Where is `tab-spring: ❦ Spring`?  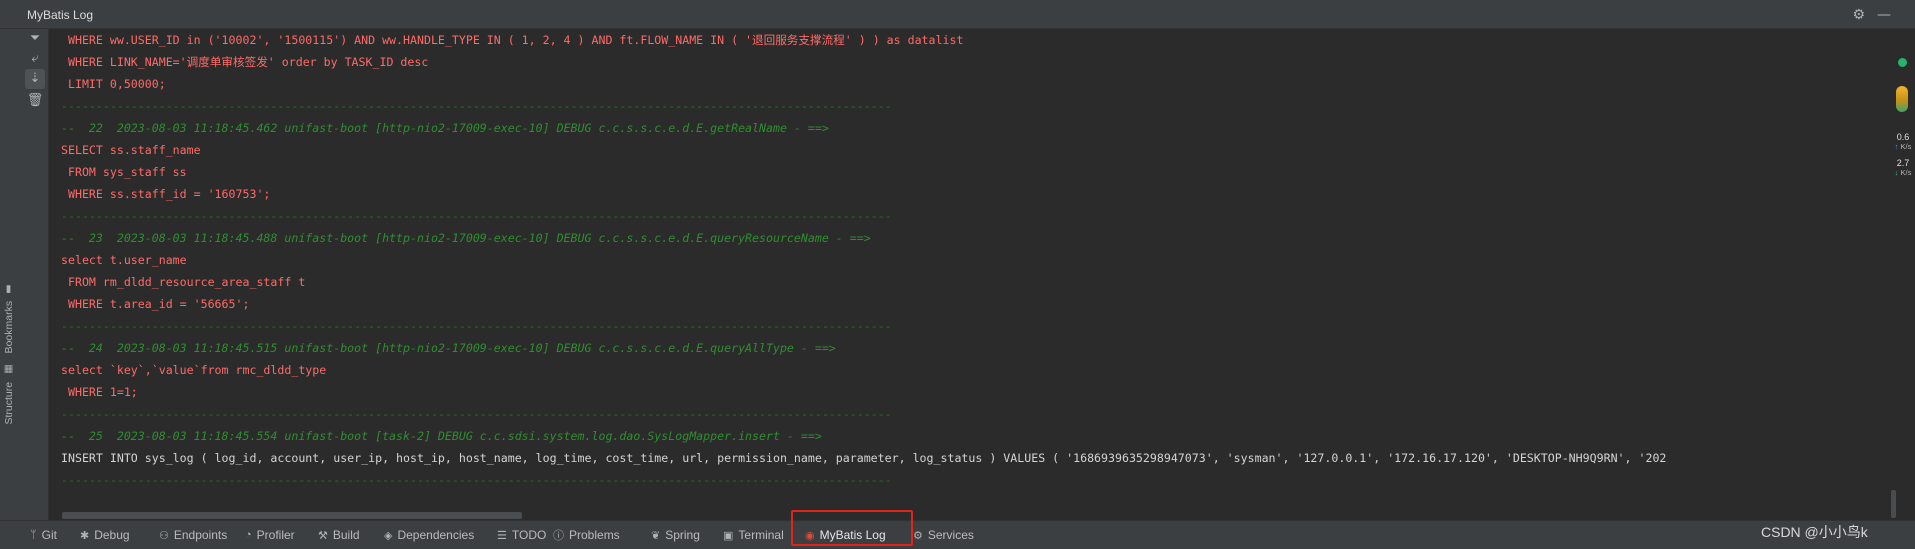
tab-spring: ❦ Spring is located at coordinates (675, 535).